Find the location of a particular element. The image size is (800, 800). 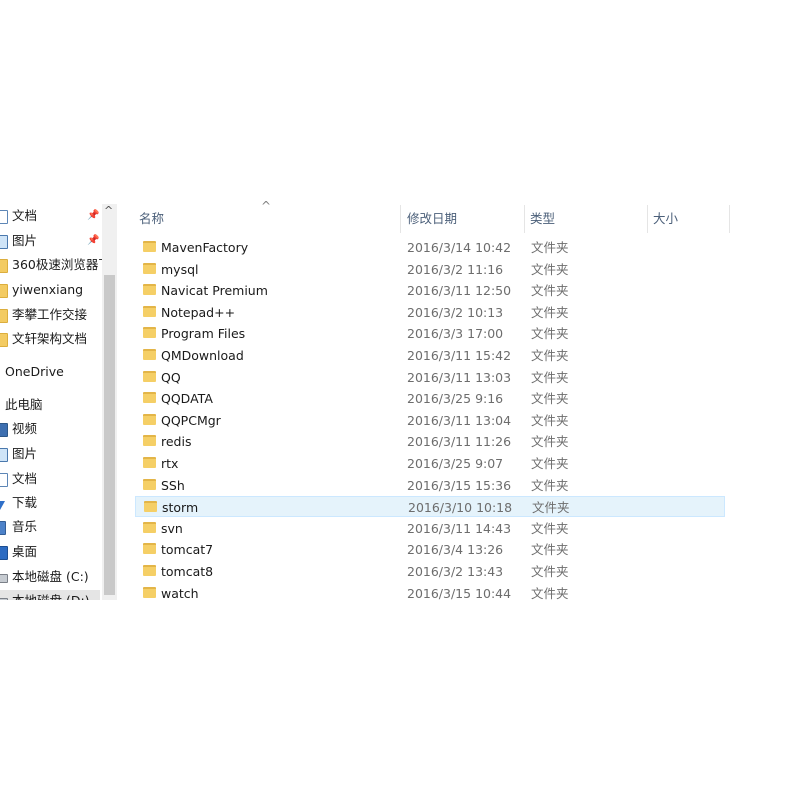

file-row: tomcat8 2016/3/2 13:43 文件夹 is located at coordinates (430, 571).